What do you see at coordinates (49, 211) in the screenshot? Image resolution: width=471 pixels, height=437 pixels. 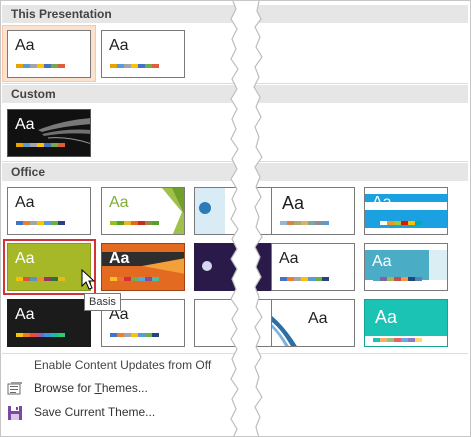 I see `theme-office-blank: Aa` at bounding box center [49, 211].